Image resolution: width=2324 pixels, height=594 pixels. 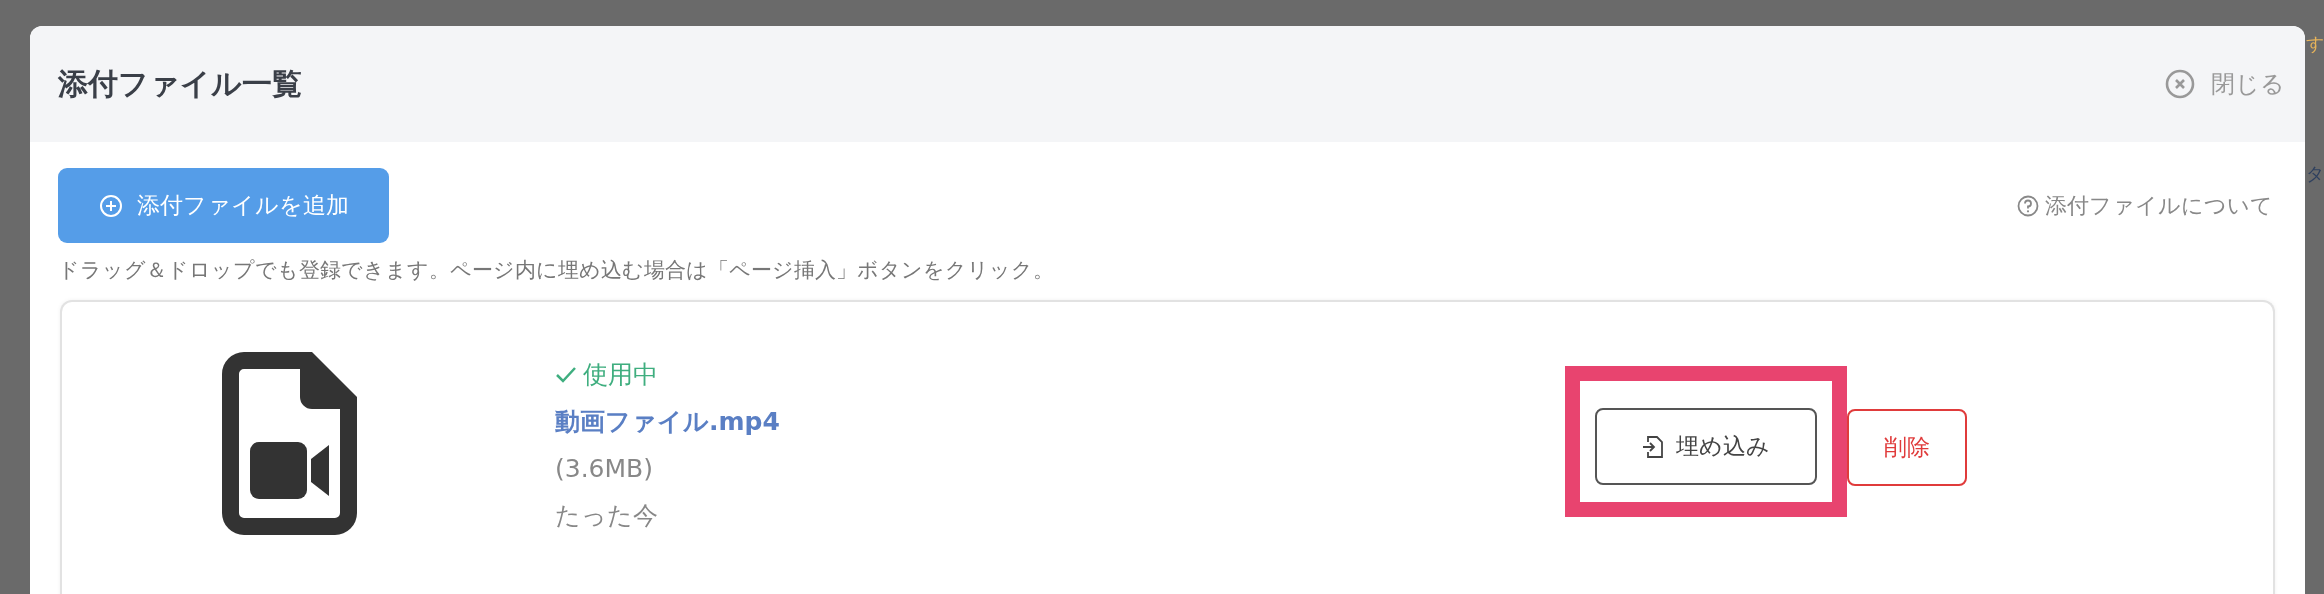 I want to click on close-button: 閉じる, so click(x=2225, y=84).